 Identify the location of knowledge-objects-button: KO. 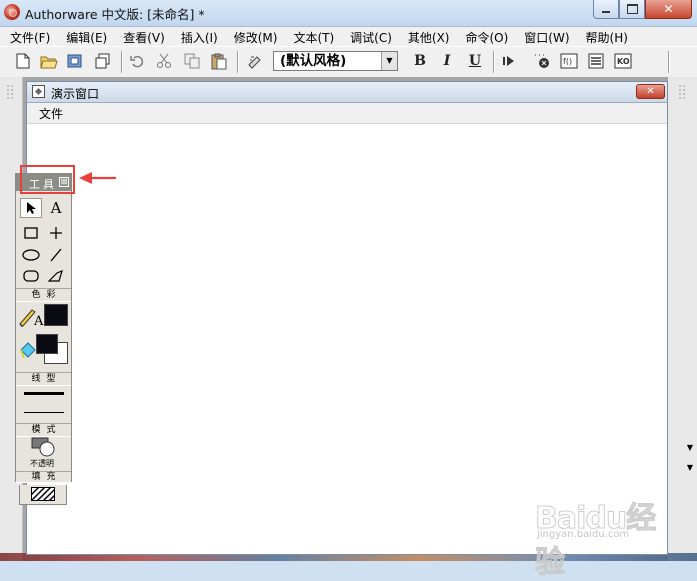
(623, 61).